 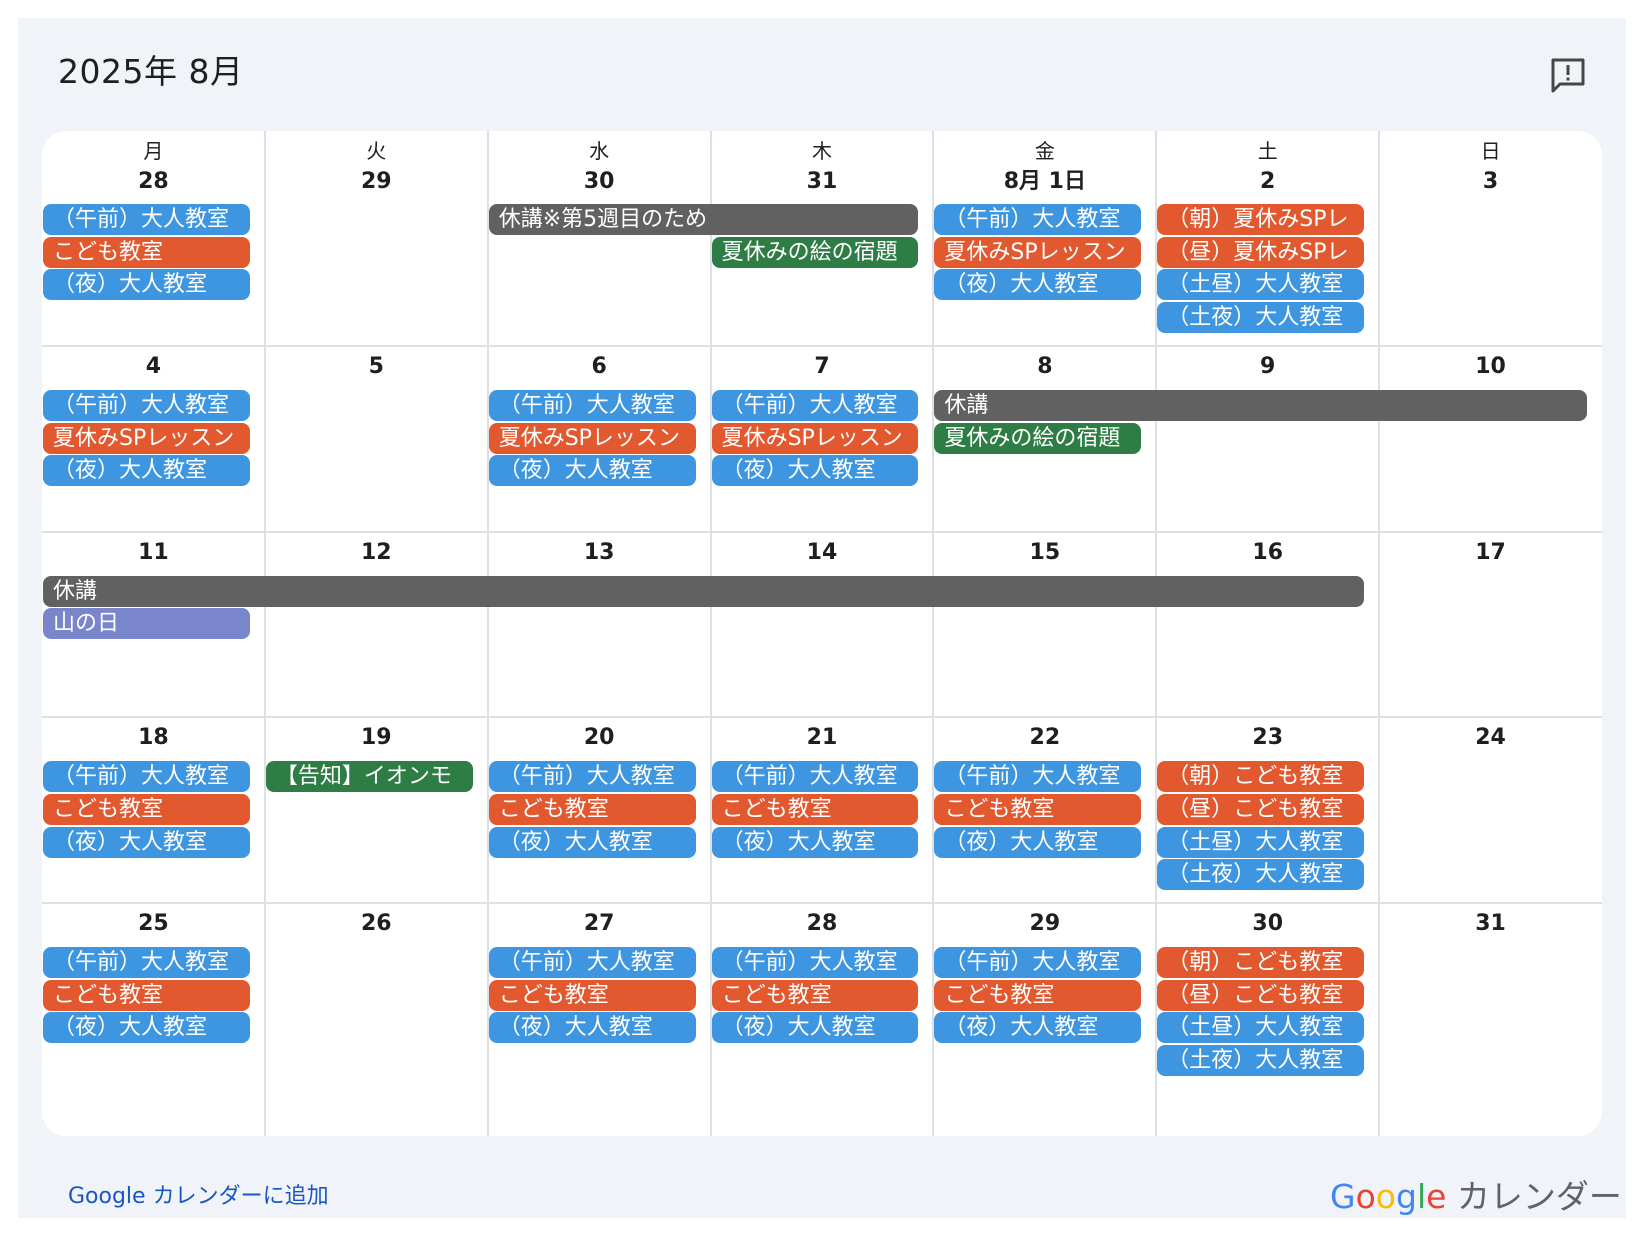 I want to click on day-cell: 25, so click(x=153, y=924).